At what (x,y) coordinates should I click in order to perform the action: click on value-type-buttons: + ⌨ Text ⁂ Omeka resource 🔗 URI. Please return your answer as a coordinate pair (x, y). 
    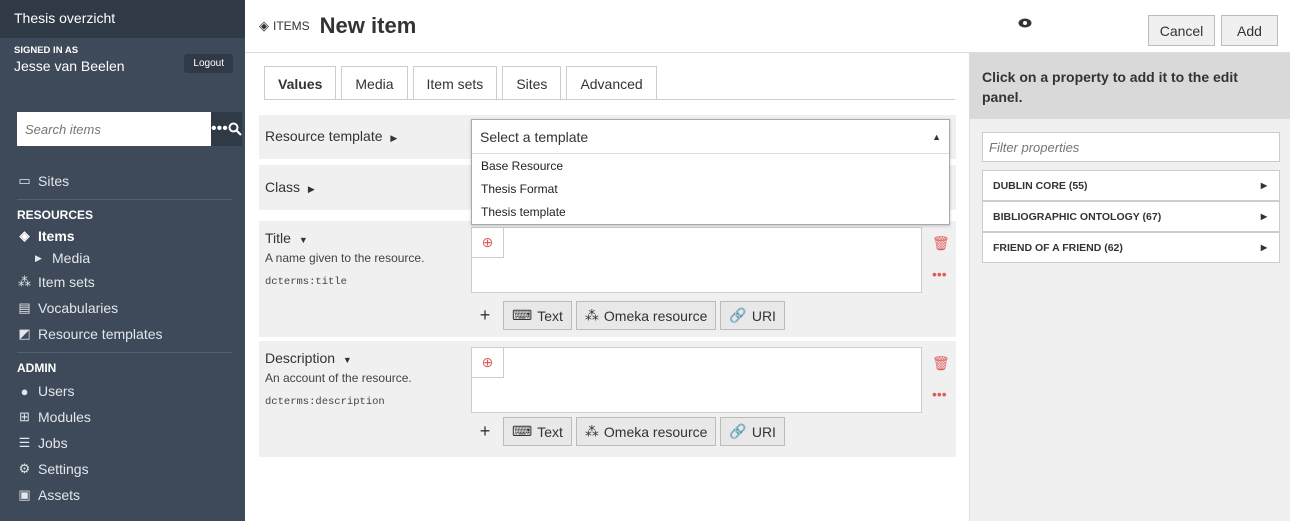
    Looking at the image, I should click on (628, 431).